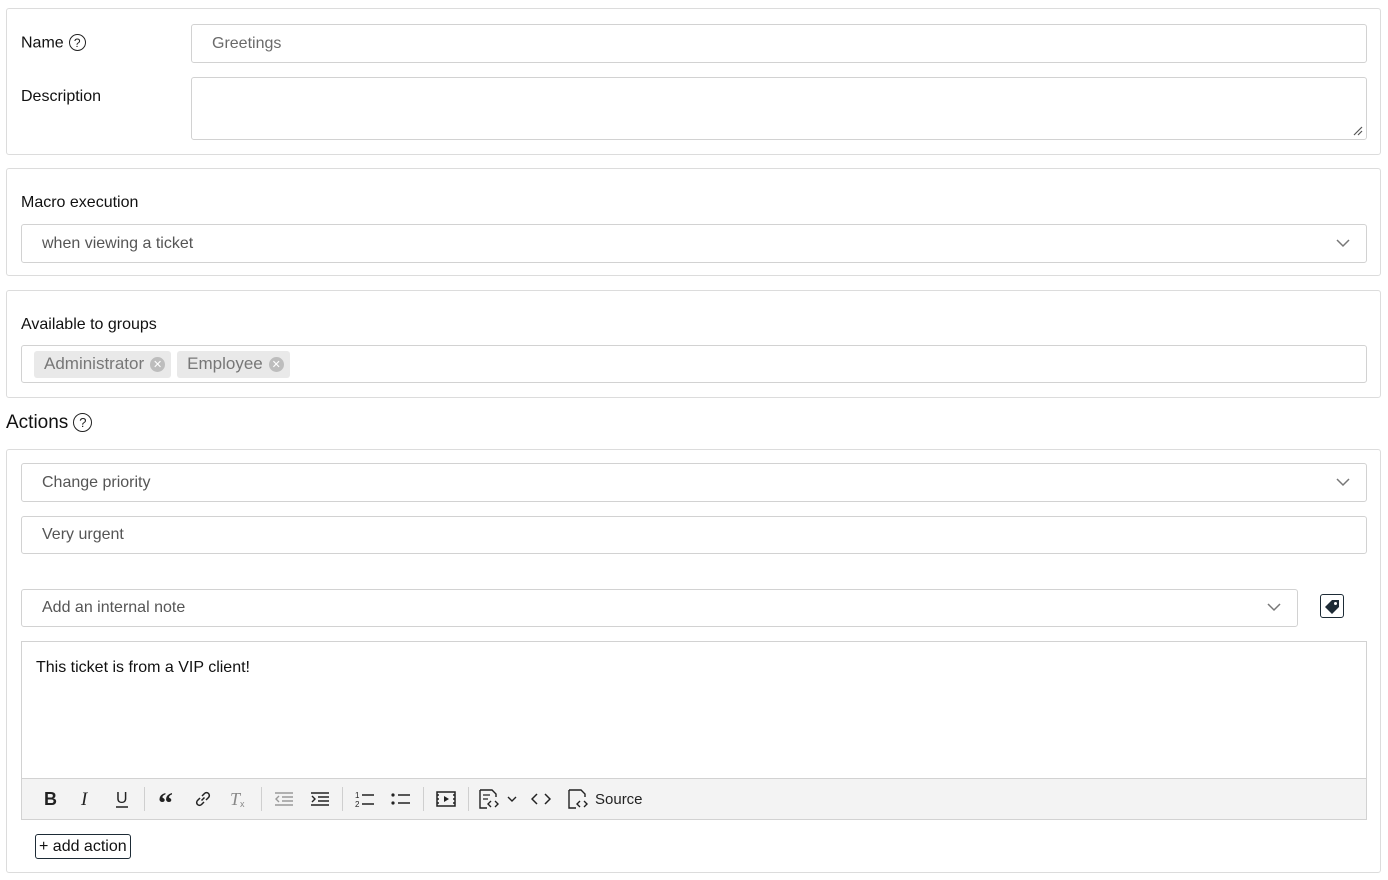 The width and height of the screenshot is (1388, 880). I want to click on group-chip: Employee ✕, so click(233, 364).